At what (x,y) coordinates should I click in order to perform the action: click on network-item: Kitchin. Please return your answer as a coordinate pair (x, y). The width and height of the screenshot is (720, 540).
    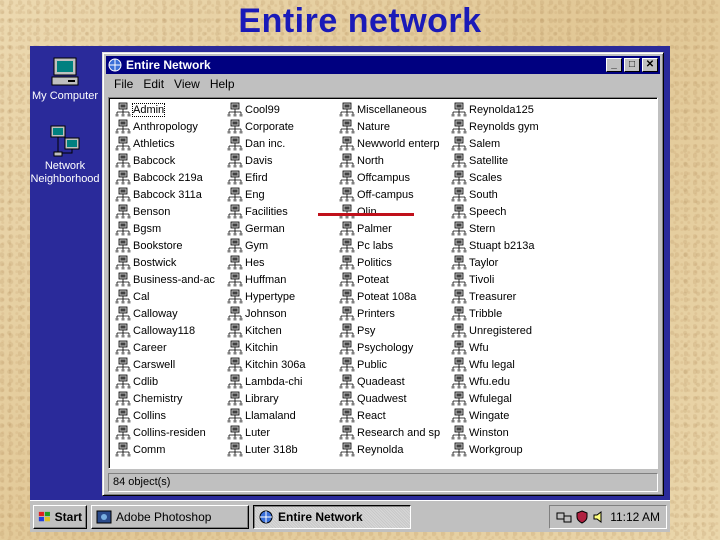
    Looking at the image, I should click on (252, 347).